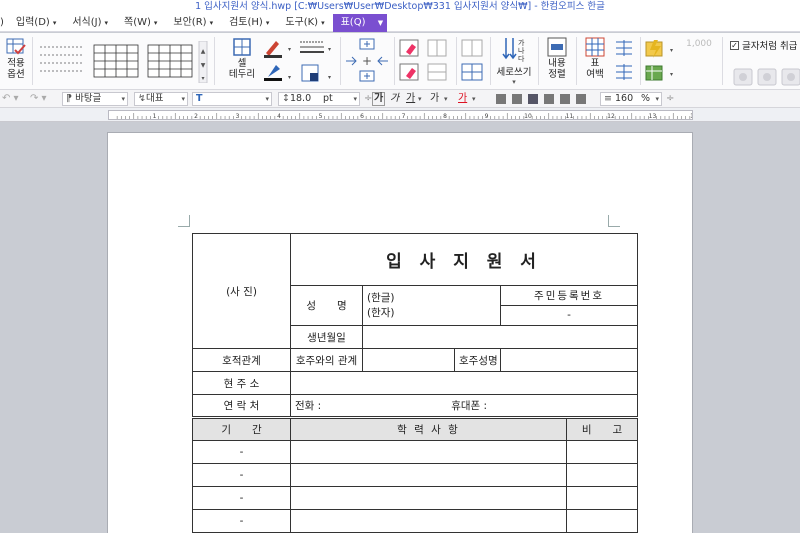 This screenshot has height=533, width=800. I want to click on name-input-cell: (한글) (한자), so click(431, 305).